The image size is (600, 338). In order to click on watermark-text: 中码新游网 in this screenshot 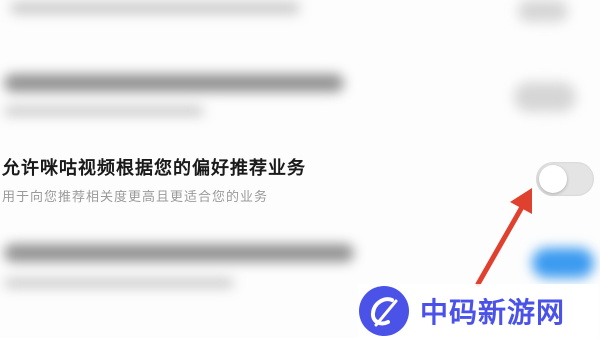, I will do `click(493, 312)`.